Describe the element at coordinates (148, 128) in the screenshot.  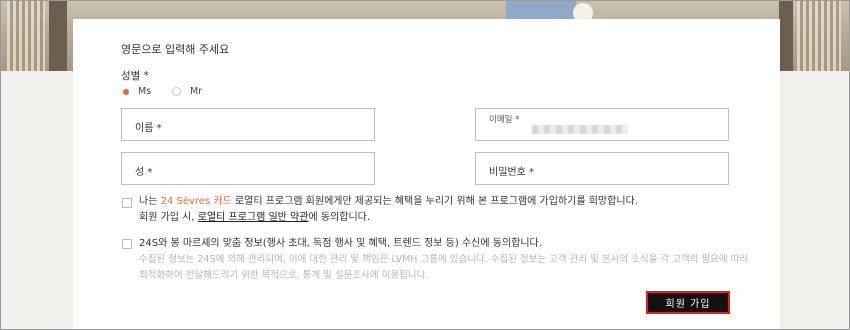
I see `first-name-label: 이름 *` at that location.